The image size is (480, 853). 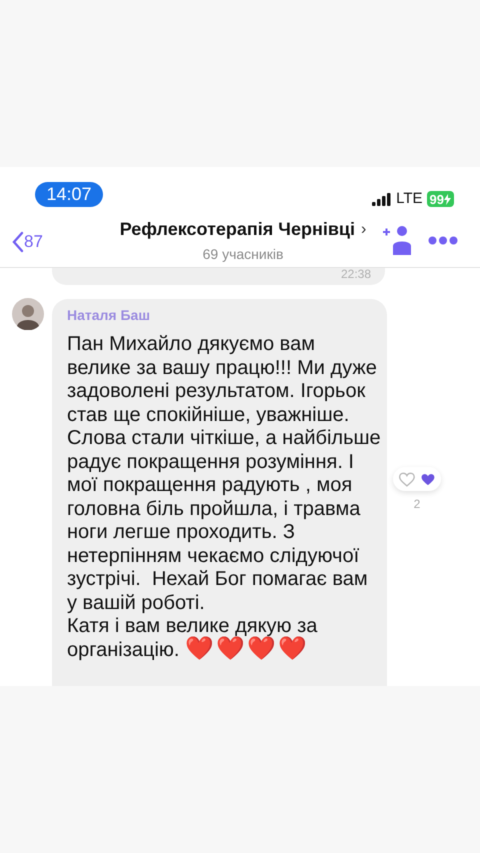 I want to click on more-button, so click(x=443, y=240).